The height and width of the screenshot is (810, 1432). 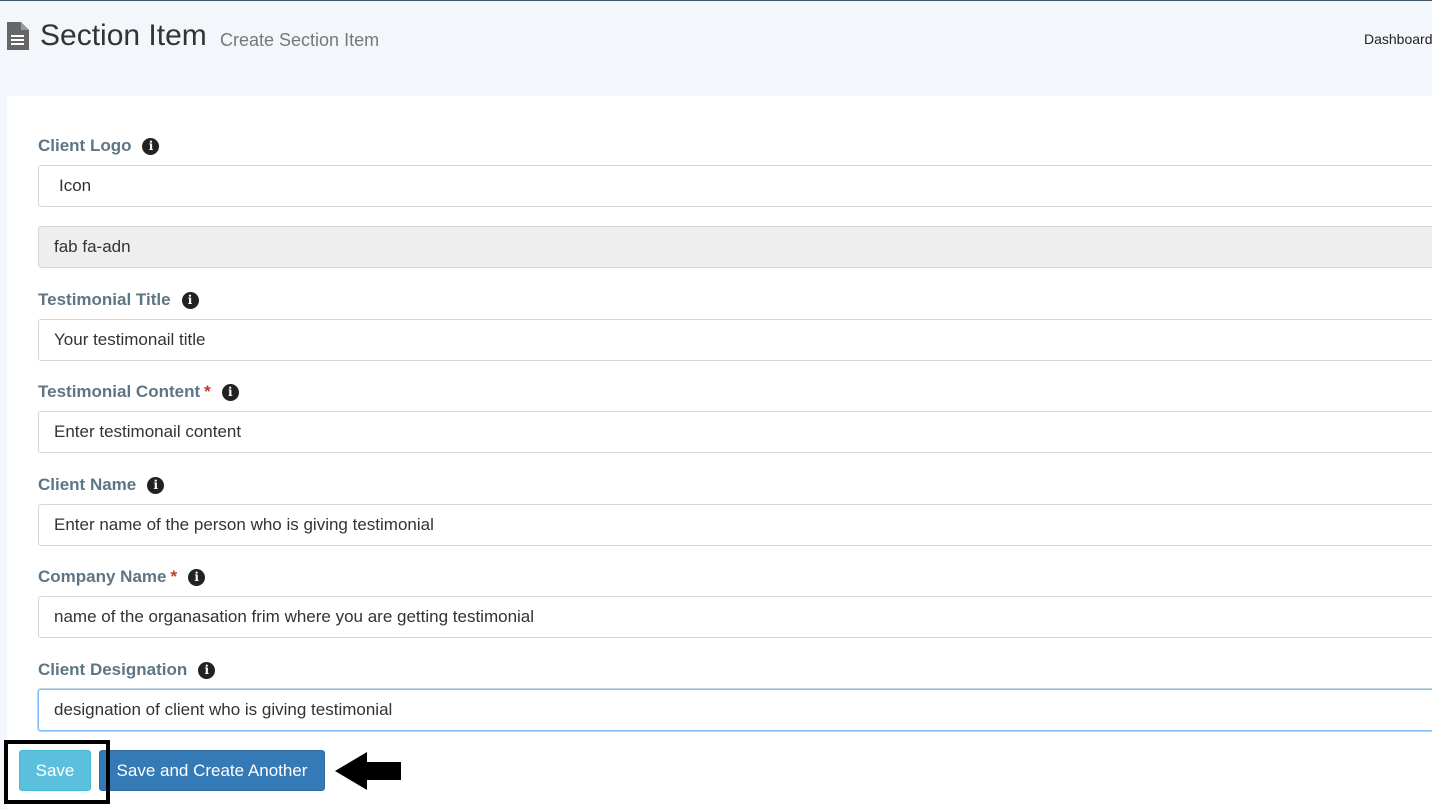 What do you see at coordinates (104, 299) in the screenshot?
I see `testimonial-title-label-text: Testimonial Title` at bounding box center [104, 299].